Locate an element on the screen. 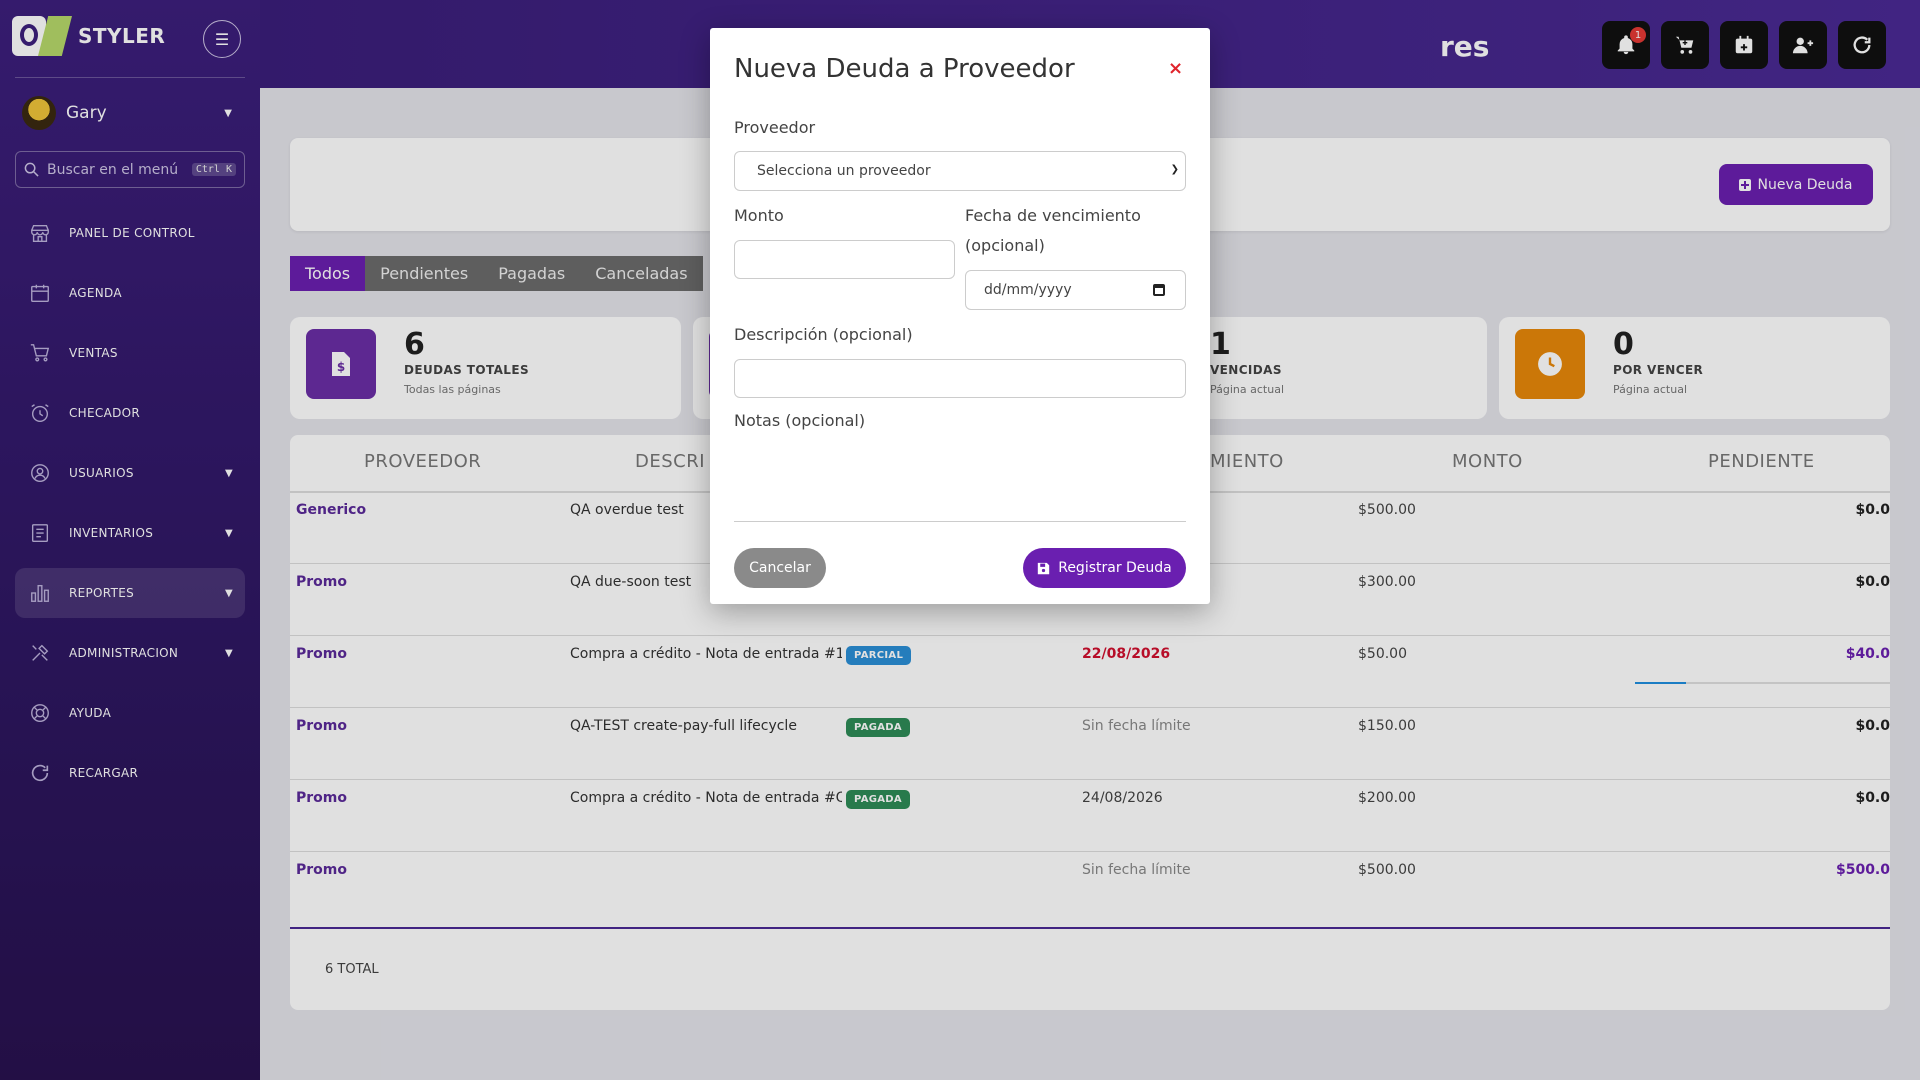 The image size is (1920, 1080). register-debt-button: Registrar Deuda is located at coordinates (1104, 568).